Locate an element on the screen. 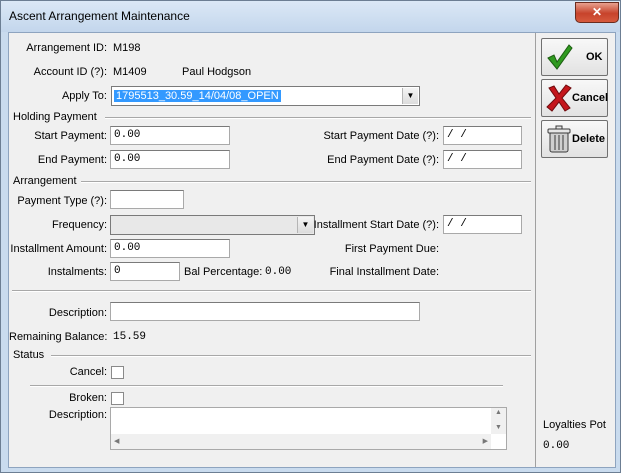  start-payment-date-label: Start Payment Date (?): is located at coordinates (381, 136).